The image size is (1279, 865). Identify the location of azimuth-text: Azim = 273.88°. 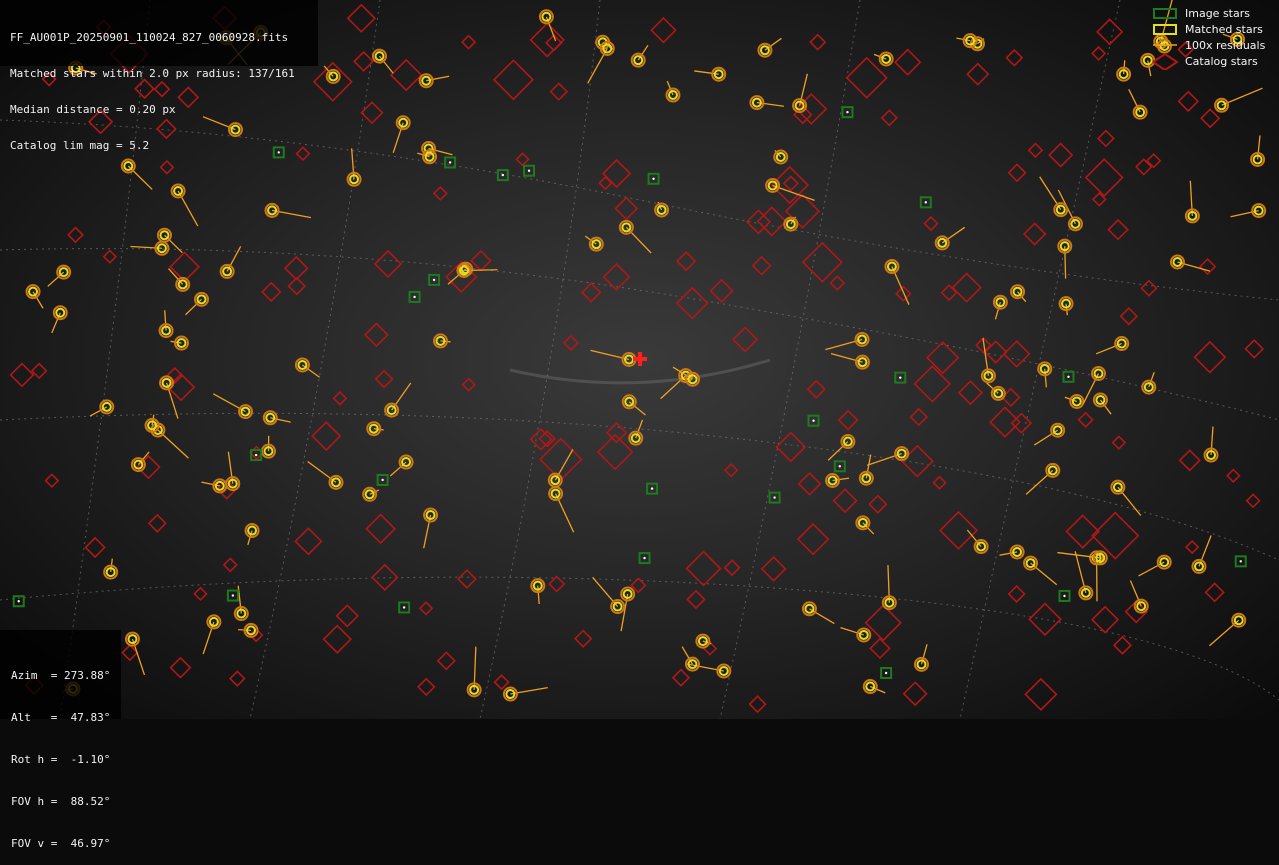
(66, 676).